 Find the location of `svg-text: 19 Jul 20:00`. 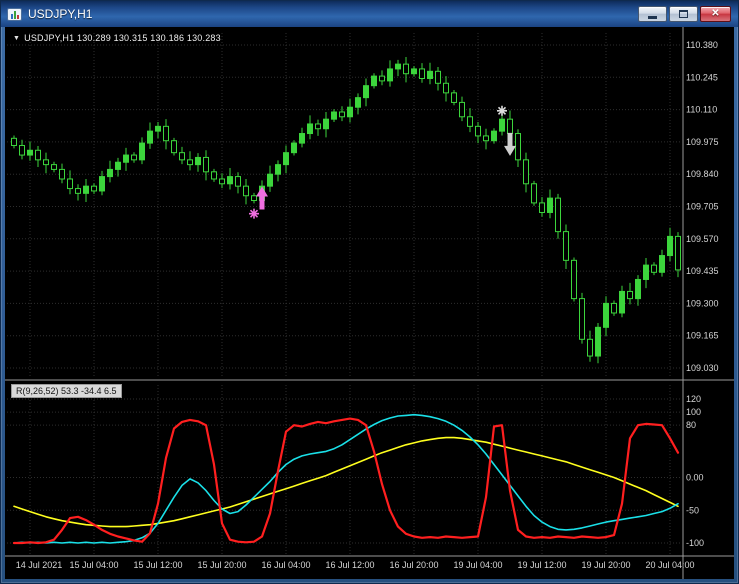

svg-text: 19 Jul 20:00 is located at coordinates (605, 565).